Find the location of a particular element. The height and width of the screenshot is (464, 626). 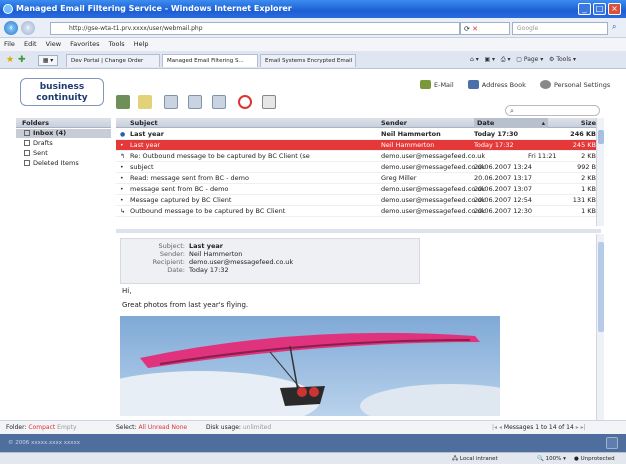

drafts-icon is located at coordinates (27, 143).